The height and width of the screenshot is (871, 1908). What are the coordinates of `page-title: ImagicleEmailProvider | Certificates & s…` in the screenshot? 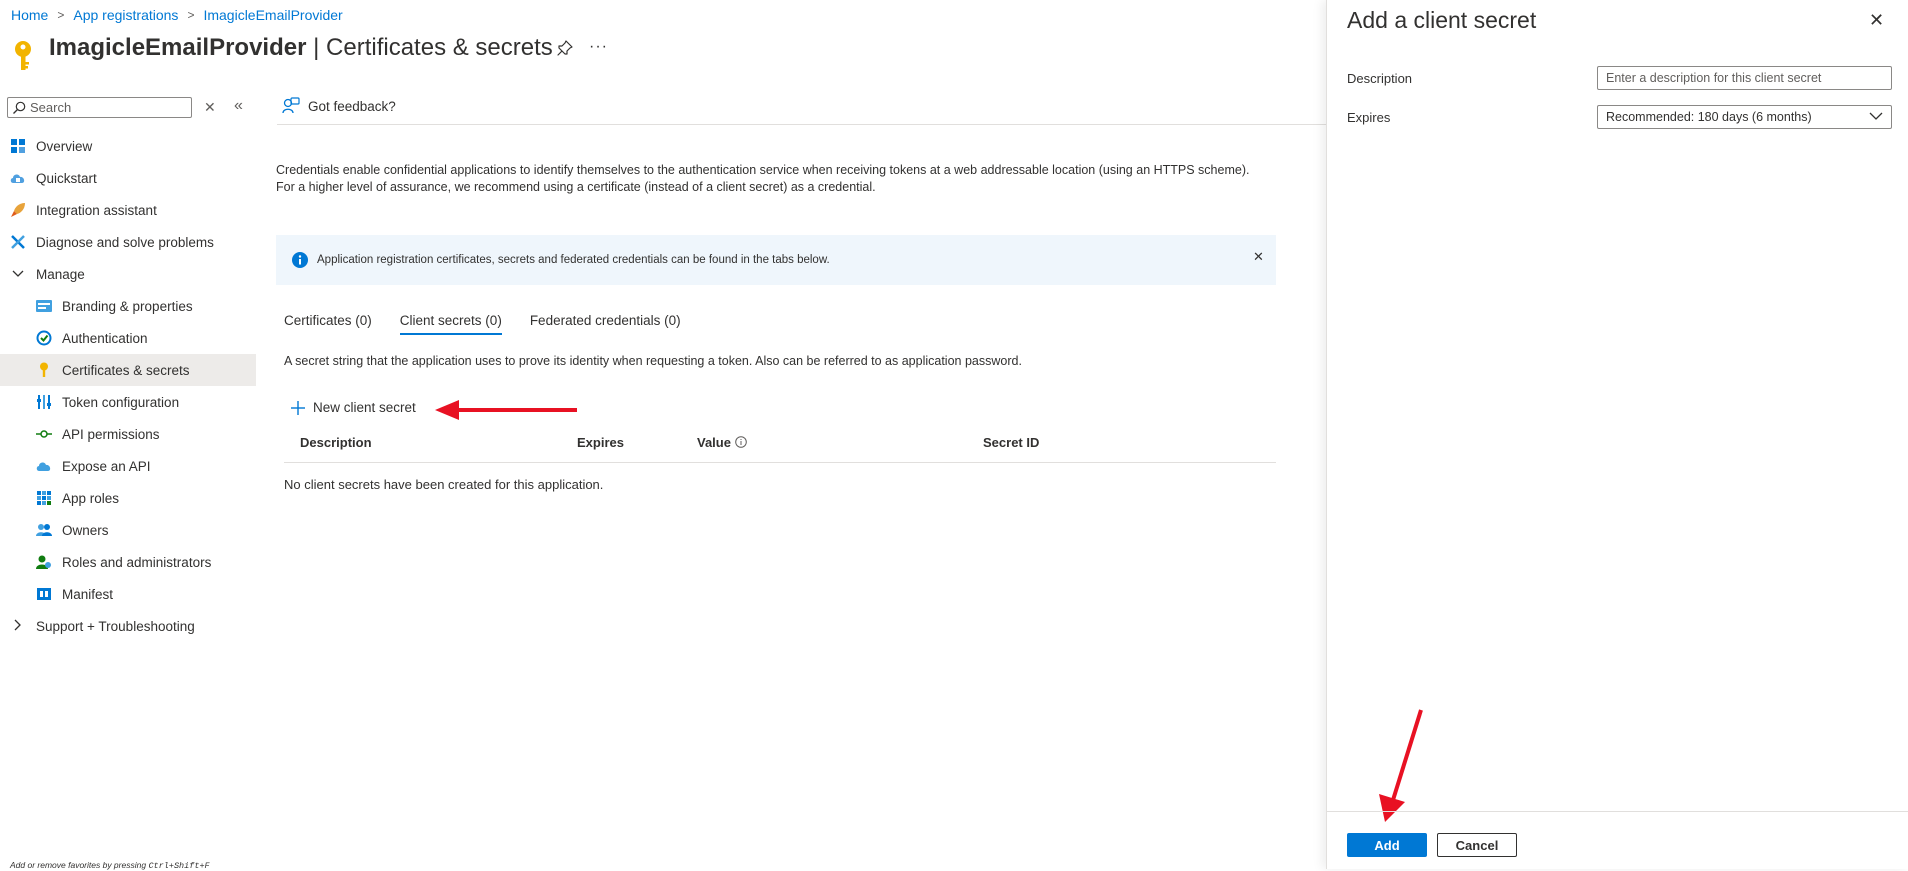 It's located at (301, 48).